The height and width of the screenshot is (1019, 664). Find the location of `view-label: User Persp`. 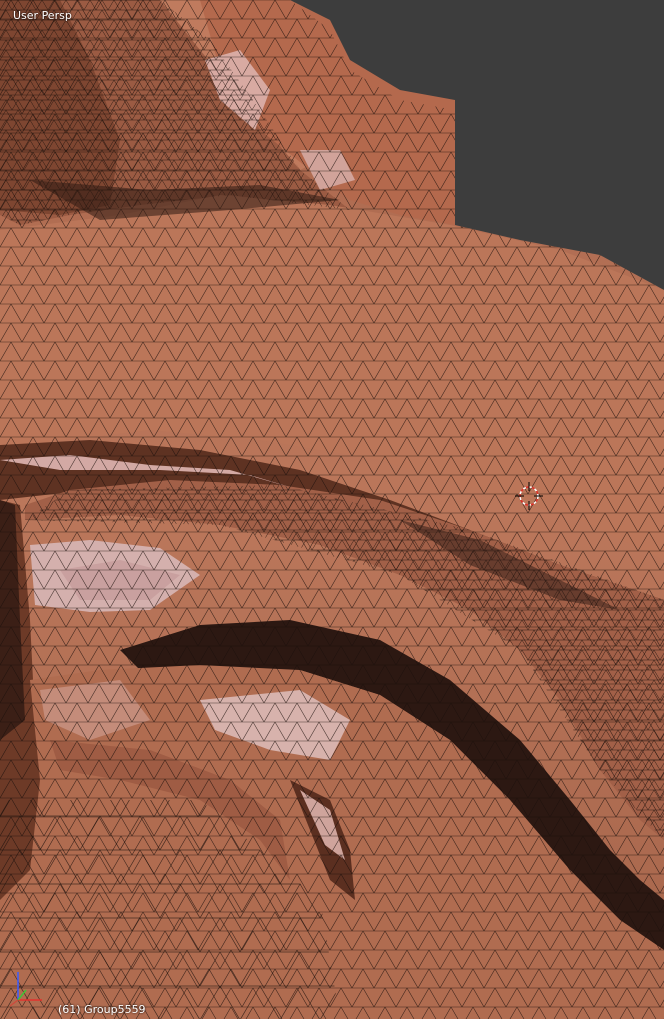

view-label: User Persp is located at coordinates (42, 15).